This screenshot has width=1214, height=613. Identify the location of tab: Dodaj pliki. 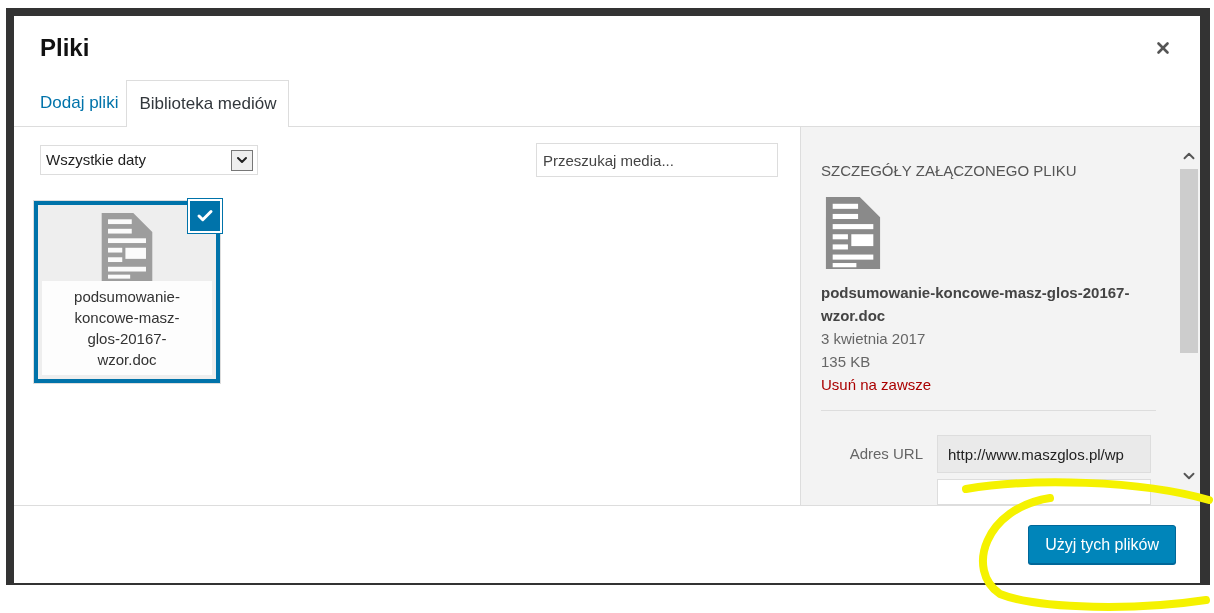
(79, 102).